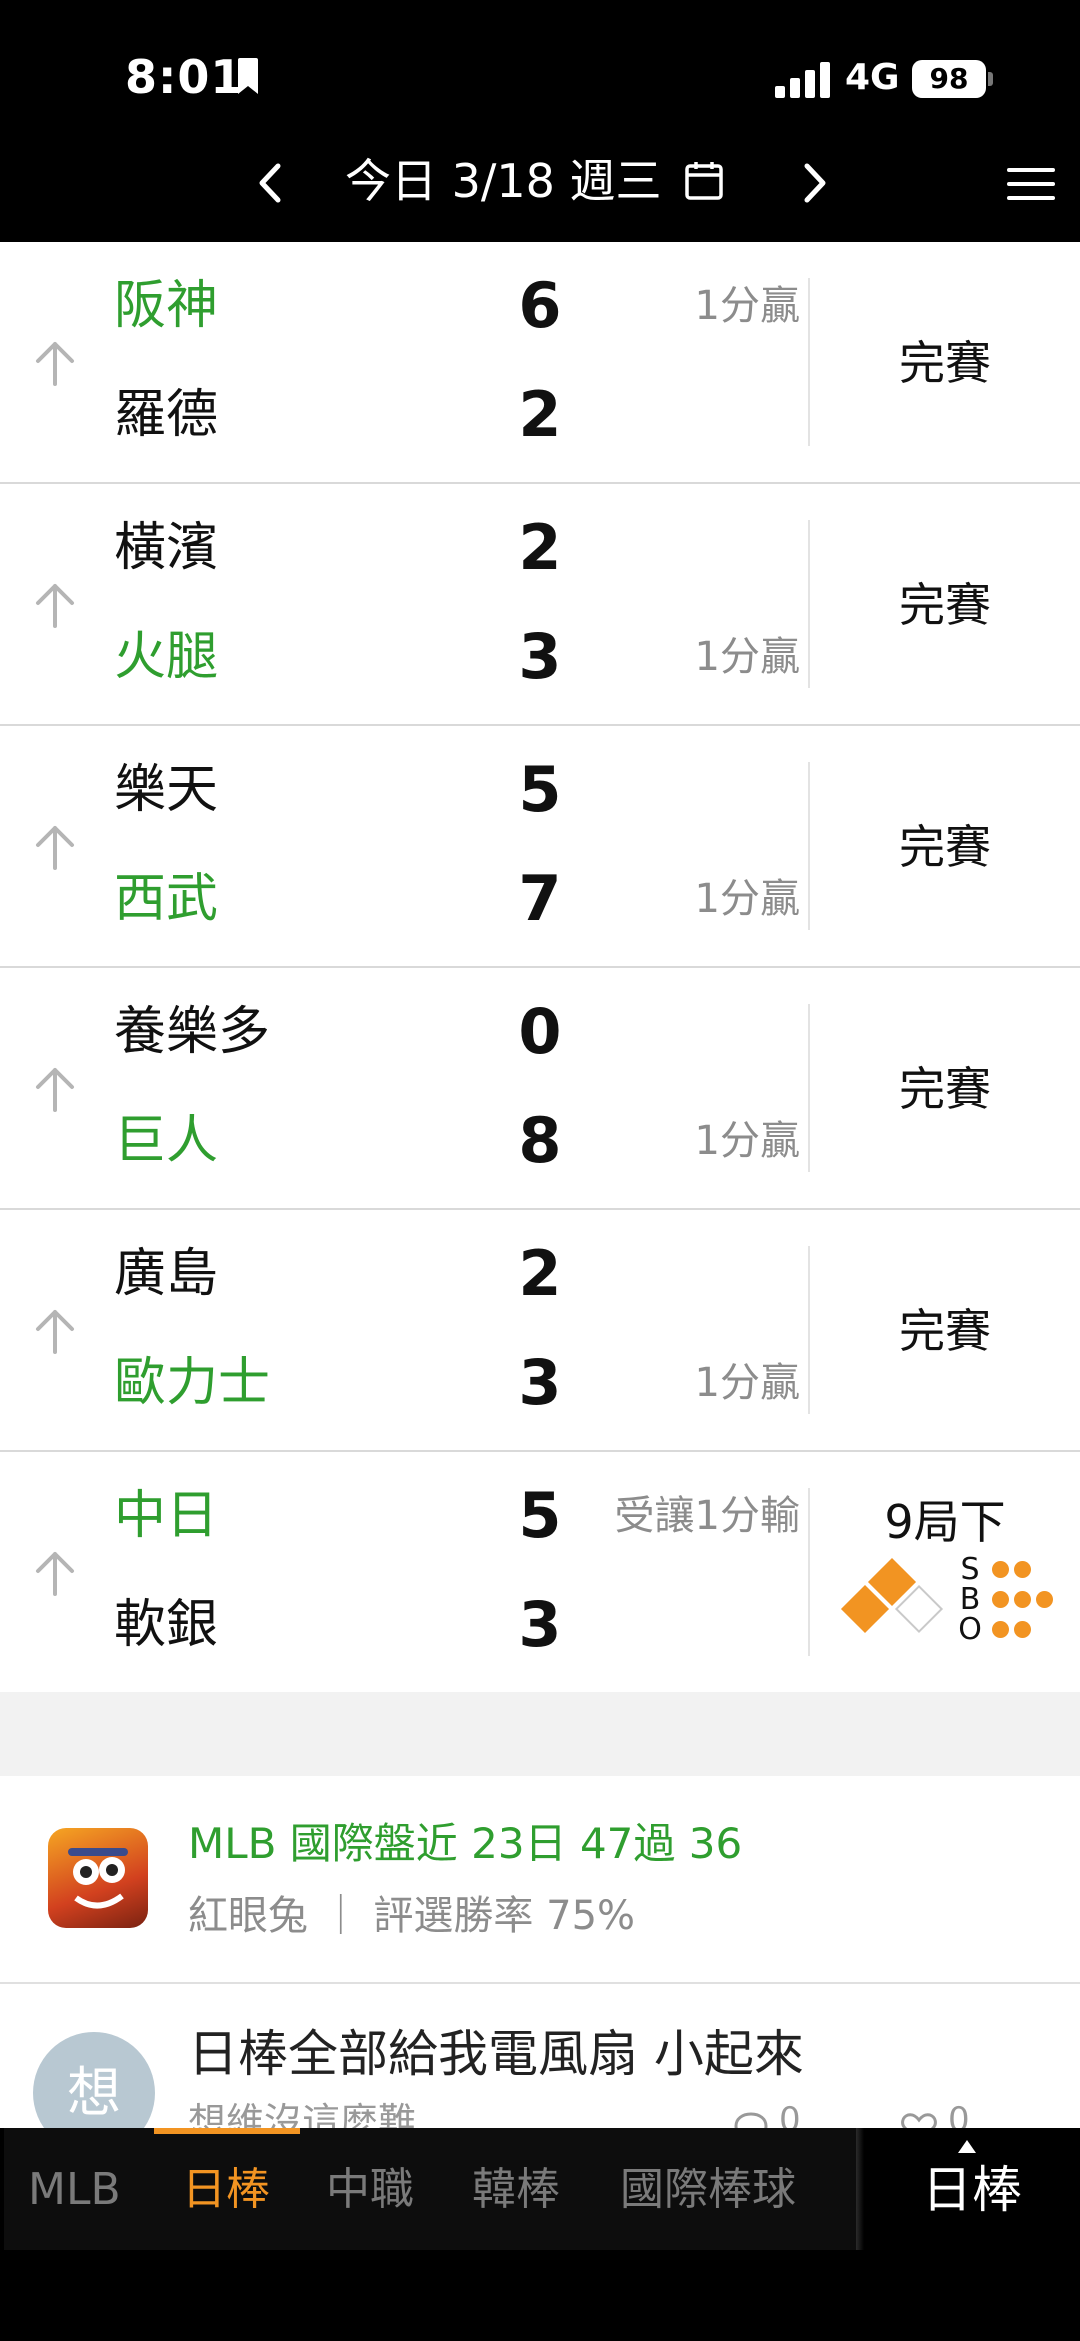 This screenshot has width=1080, height=2341. What do you see at coordinates (166, 657) in the screenshot?
I see `home-team-name: 火腿` at bounding box center [166, 657].